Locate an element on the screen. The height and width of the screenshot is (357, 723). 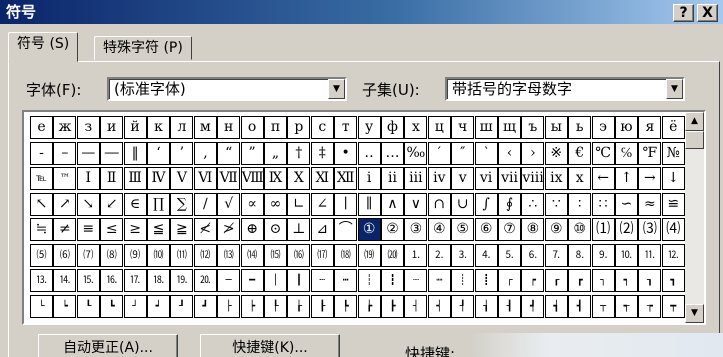
symbol-cell: ┃ is located at coordinates (299, 280).